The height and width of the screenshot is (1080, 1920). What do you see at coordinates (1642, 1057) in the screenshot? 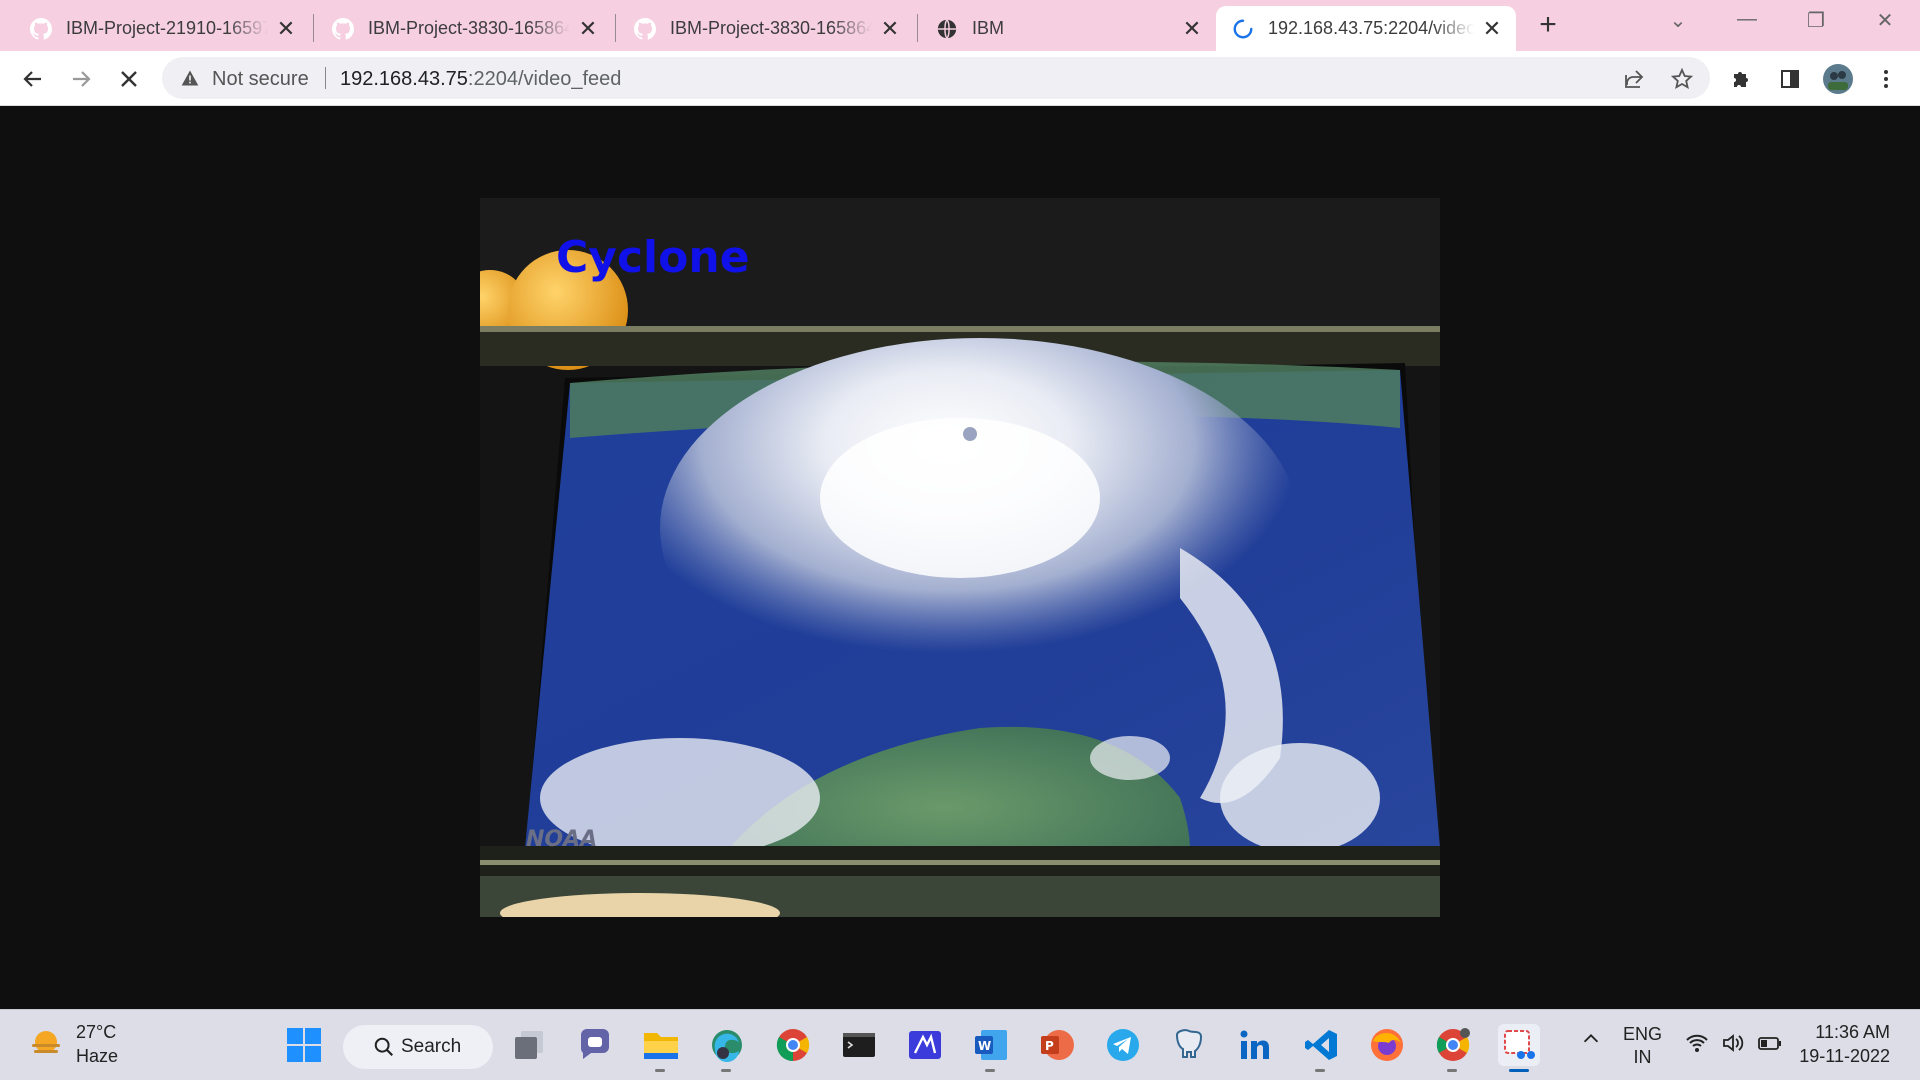
I see `lang-region: IN` at bounding box center [1642, 1057].